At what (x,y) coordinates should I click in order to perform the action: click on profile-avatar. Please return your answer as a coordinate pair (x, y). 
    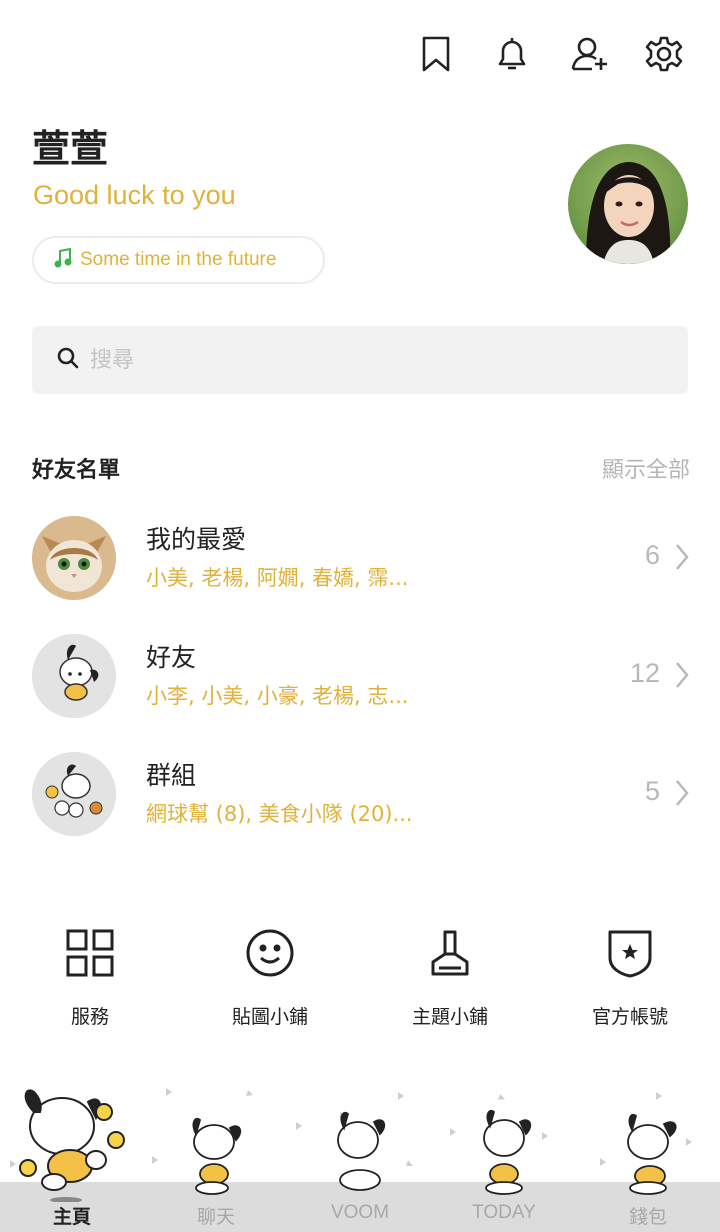
    Looking at the image, I should click on (628, 204).